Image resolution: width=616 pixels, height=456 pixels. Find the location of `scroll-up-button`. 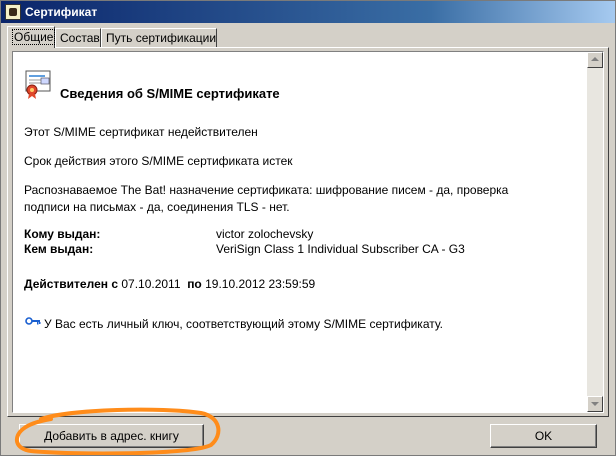

scroll-up-button is located at coordinates (595, 60).